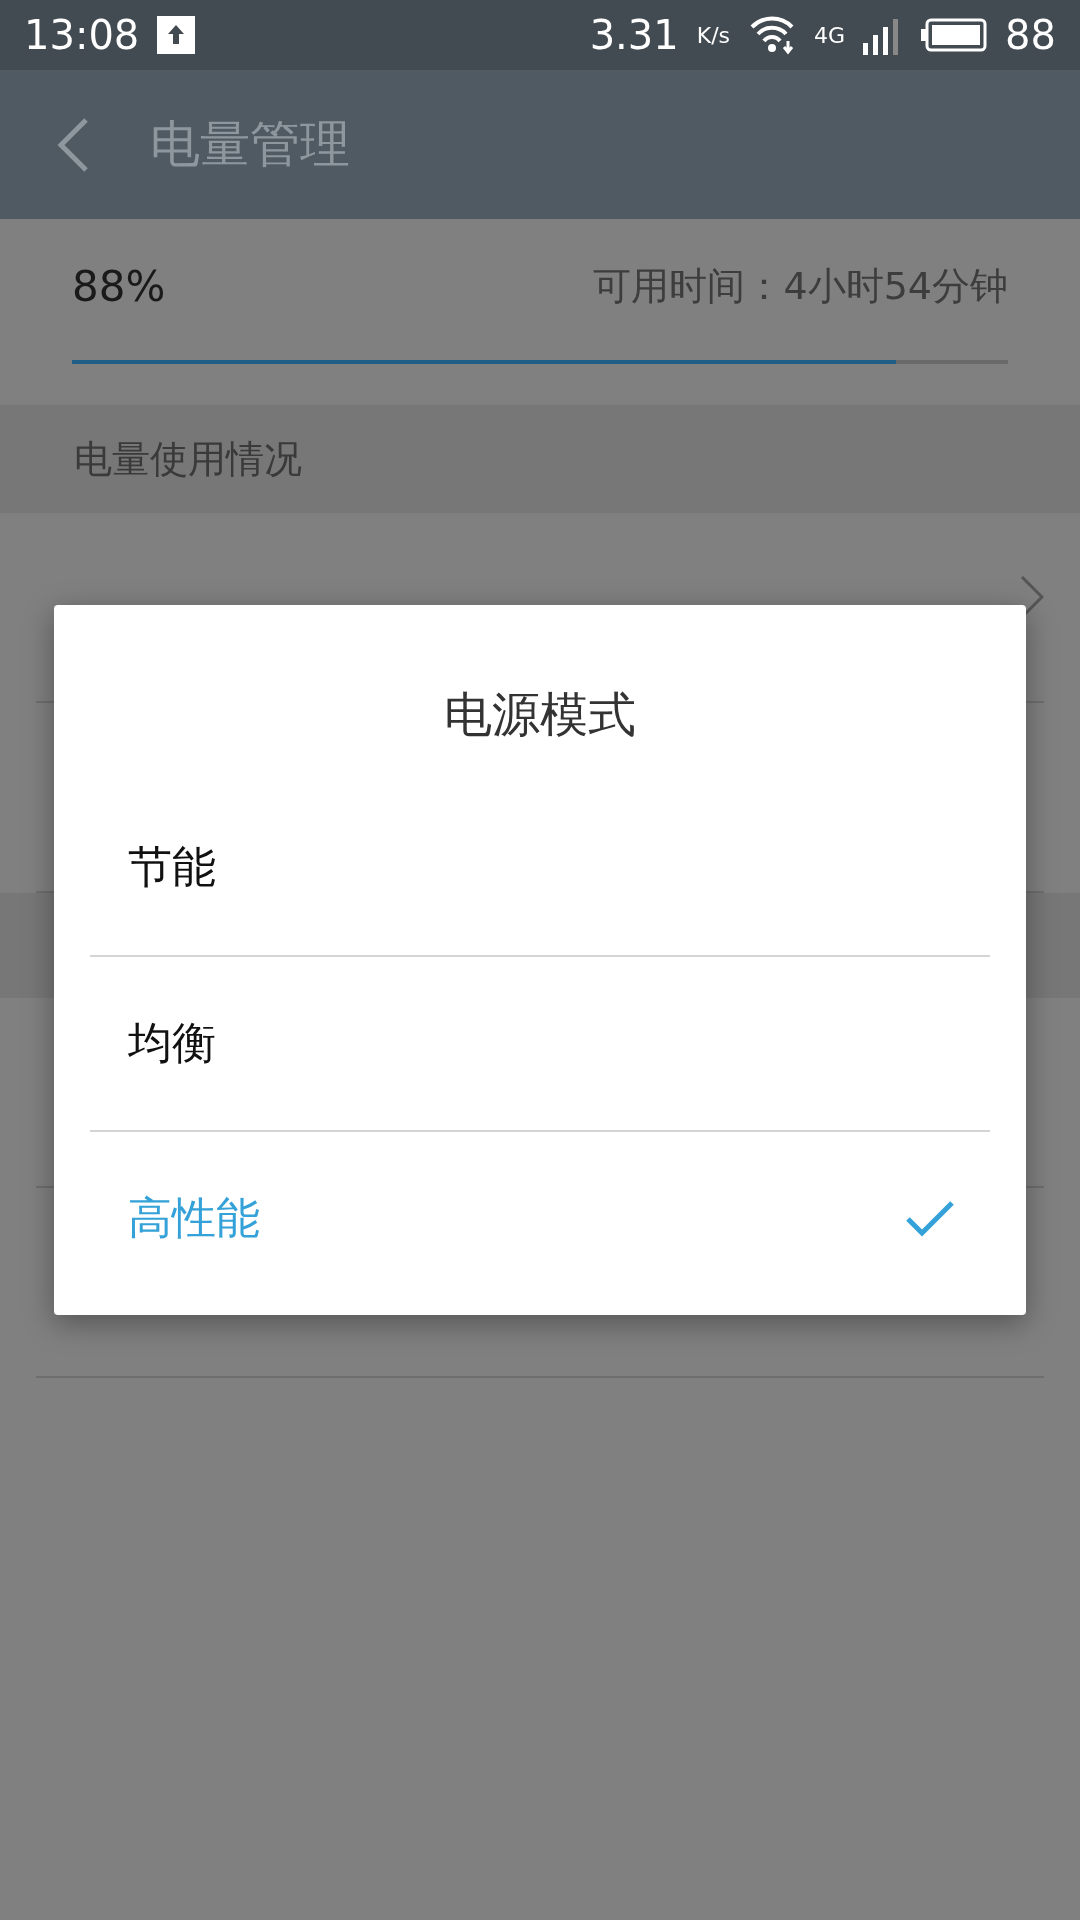  What do you see at coordinates (830, 35) in the screenshot?
I see `network-type: 4G` at bounding box center [830, 35].